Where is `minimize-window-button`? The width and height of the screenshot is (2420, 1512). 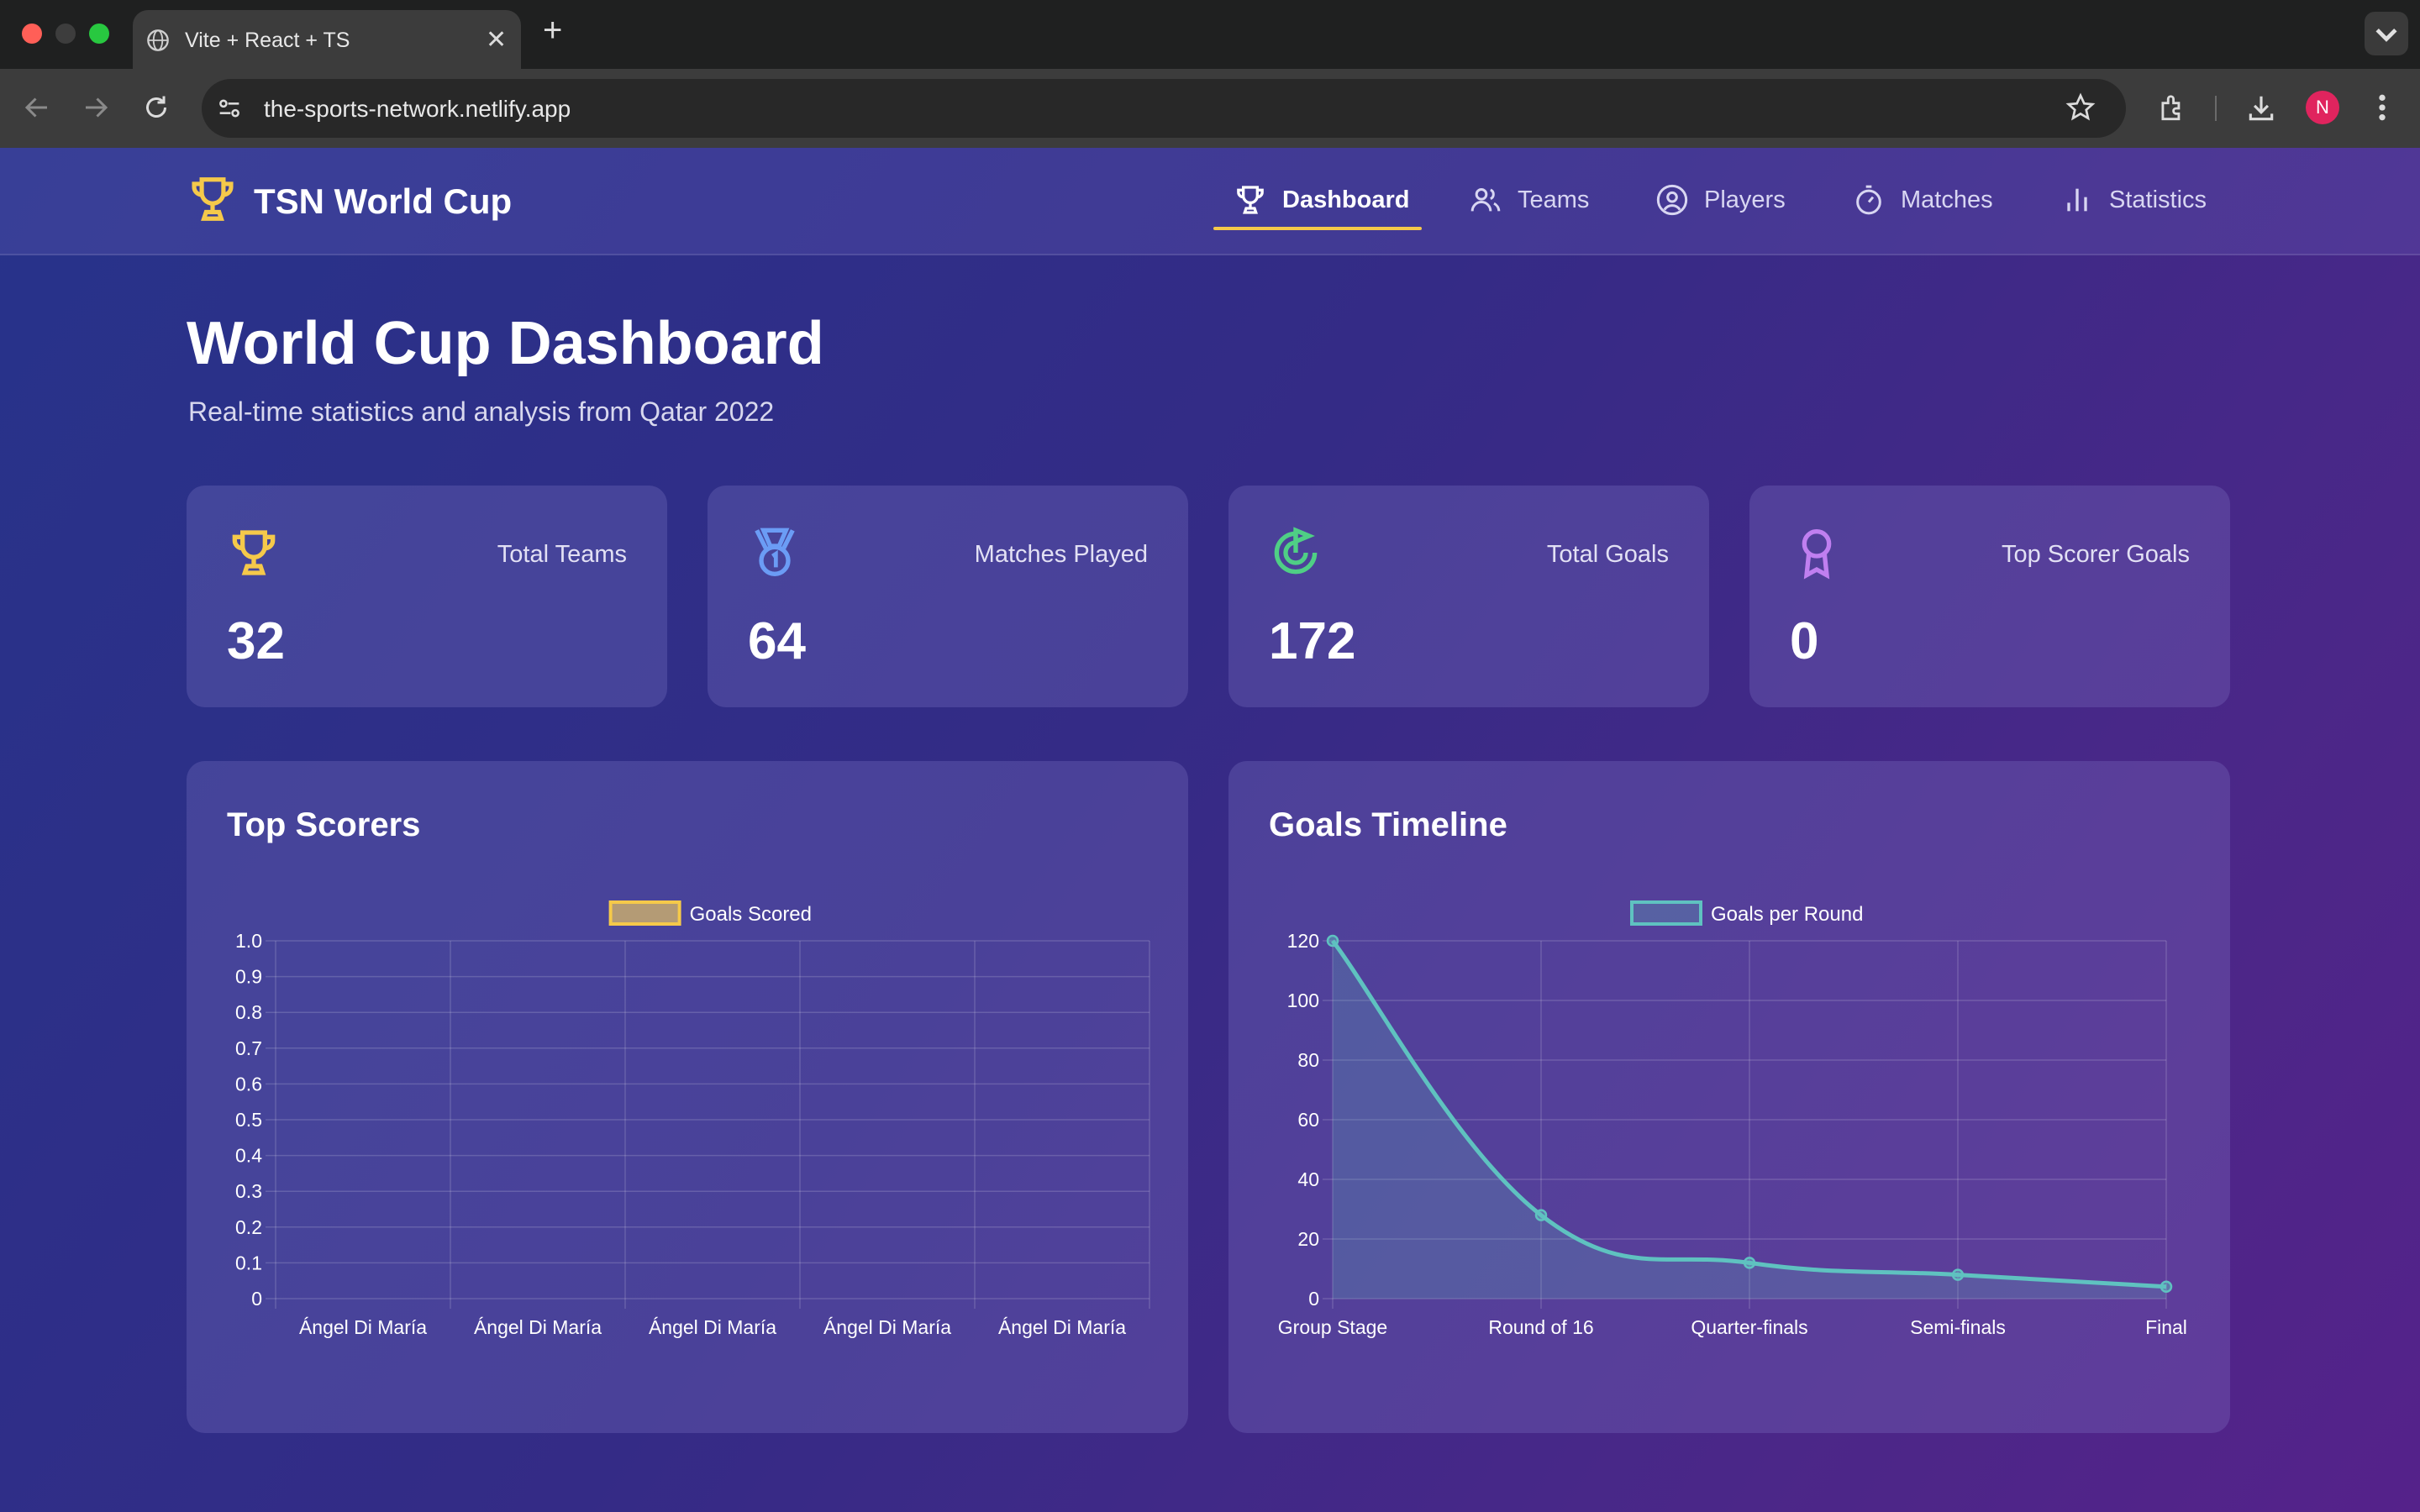 minimize-window-button is located at coordinates (65, 34).